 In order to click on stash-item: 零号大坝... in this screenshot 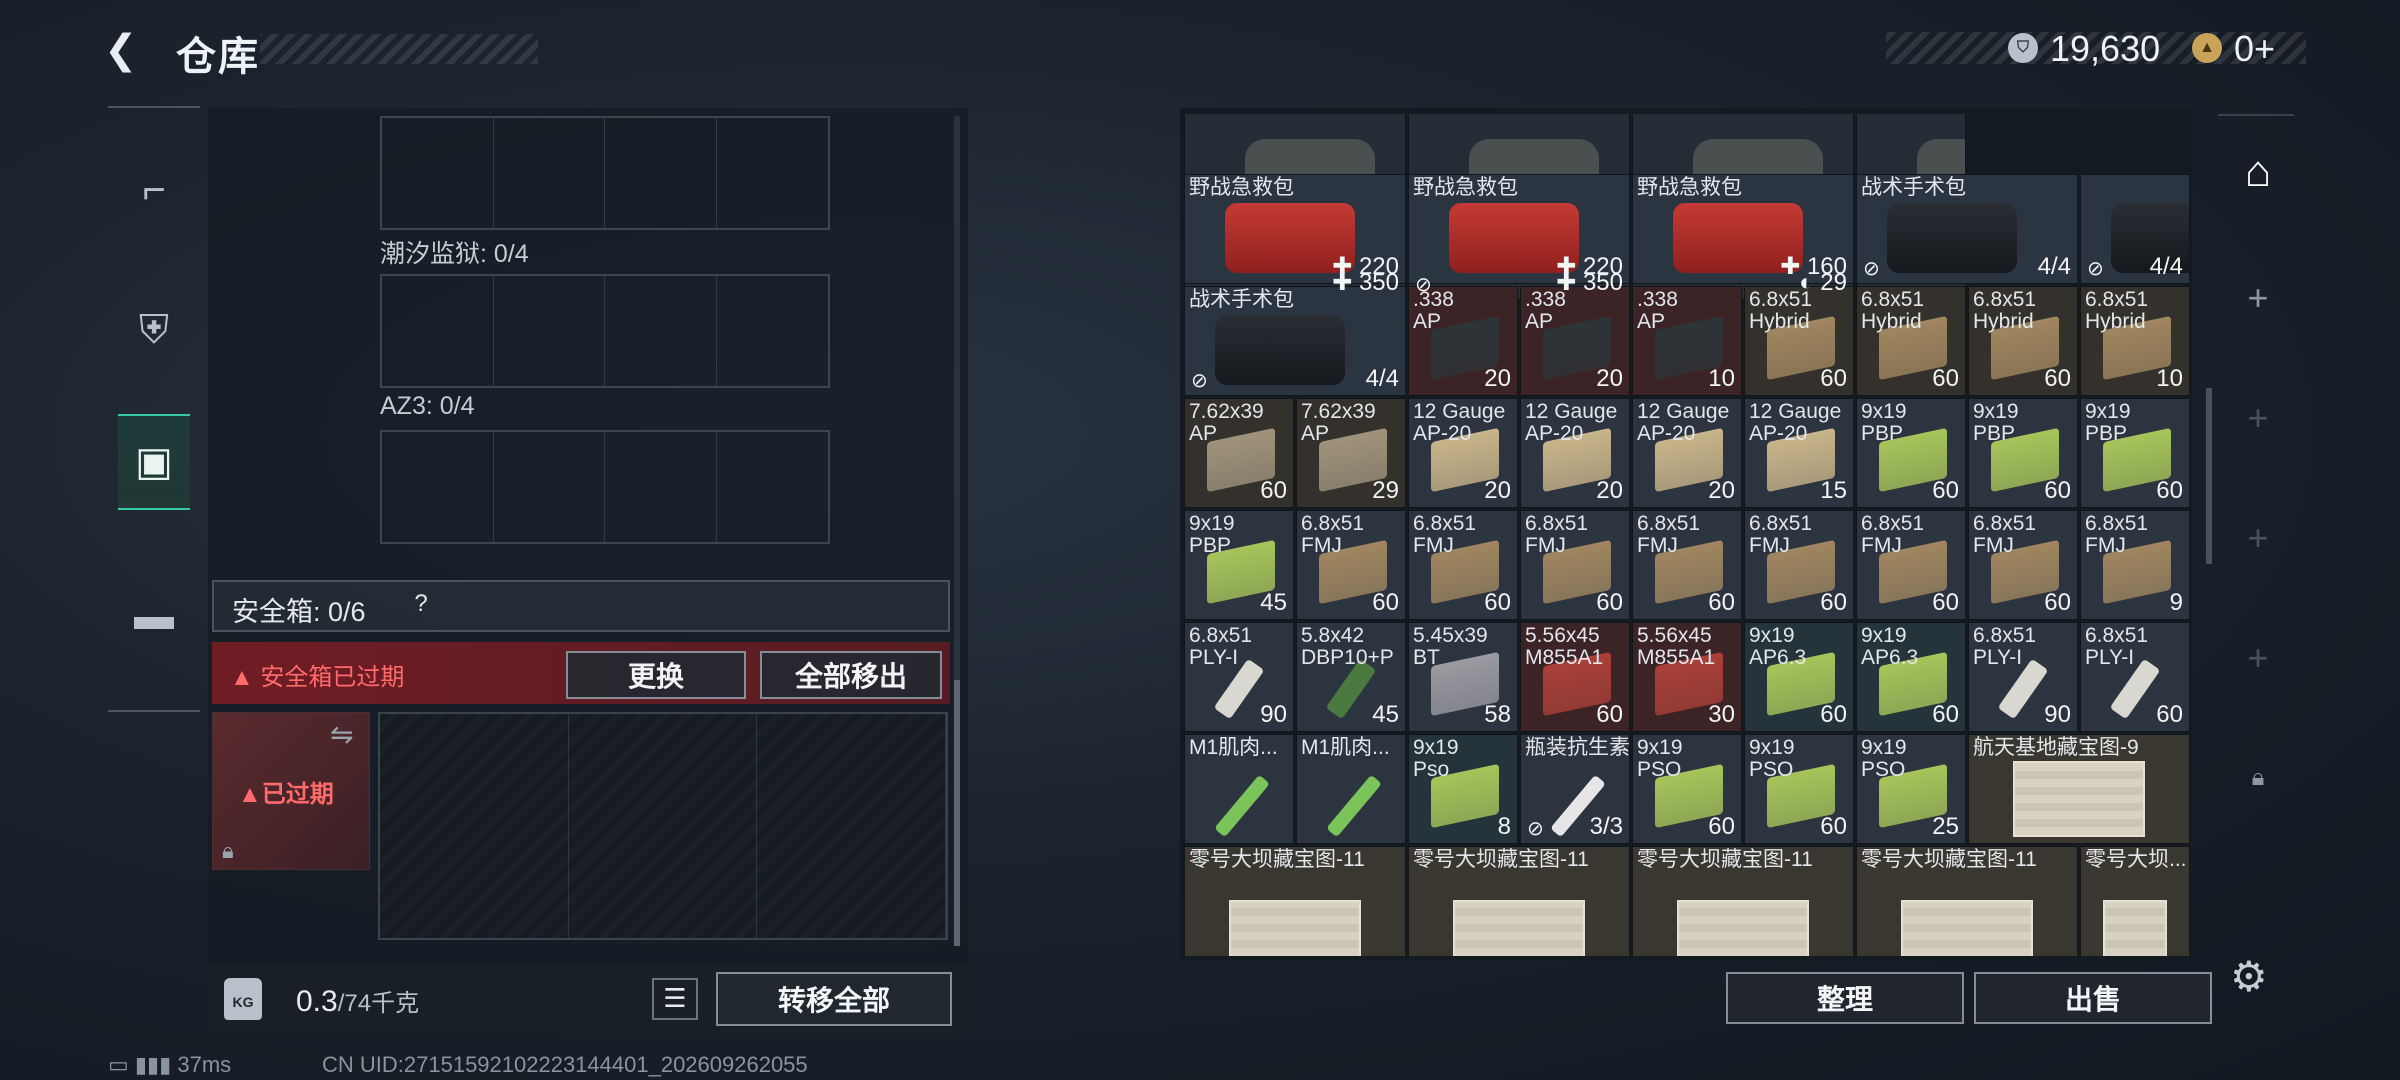, I will do `click(2135, 901)`.